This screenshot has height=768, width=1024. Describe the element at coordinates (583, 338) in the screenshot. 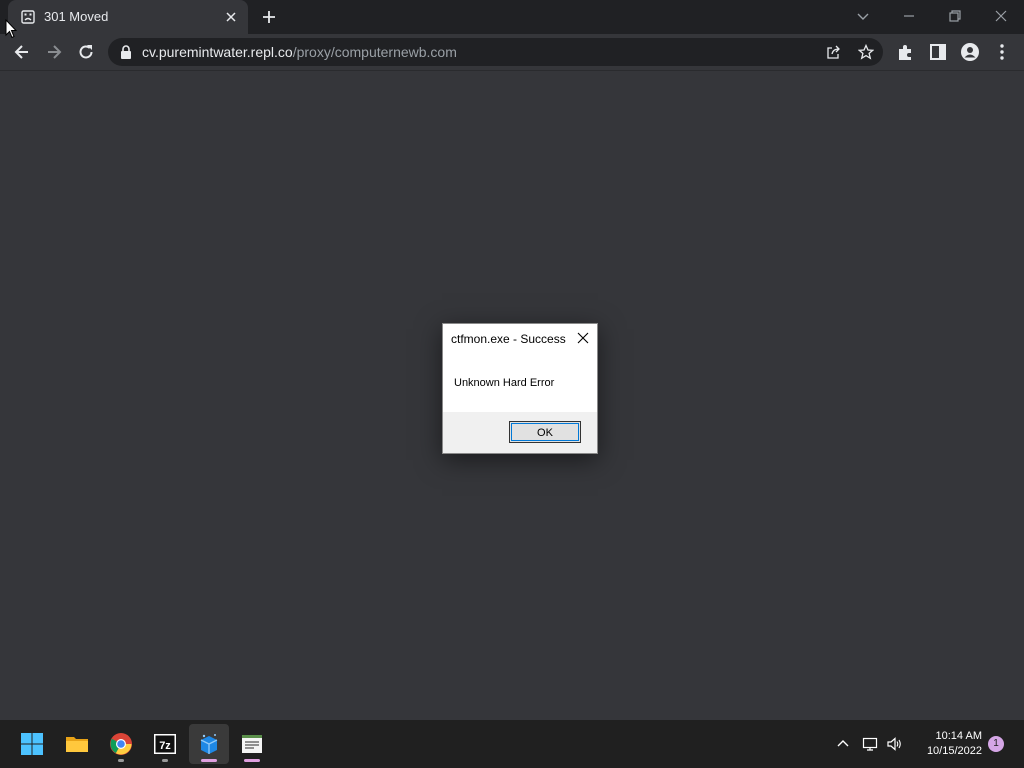

I see `dialog-close-icon` at that location.